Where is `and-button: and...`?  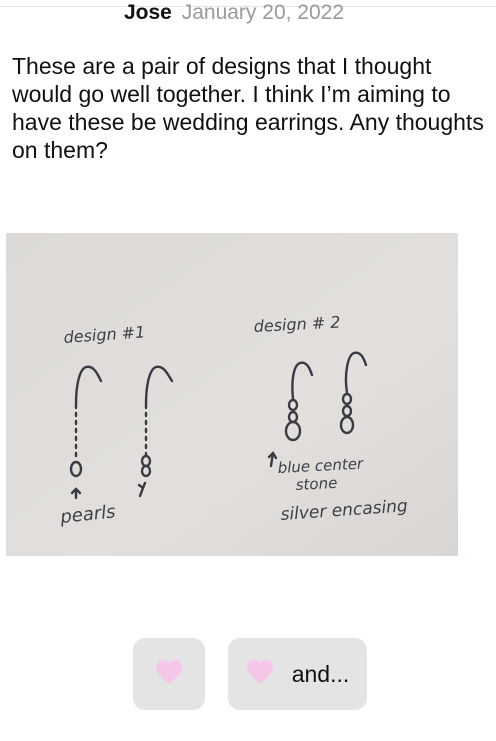
and-button: and... is located at coordinates (297, 674).